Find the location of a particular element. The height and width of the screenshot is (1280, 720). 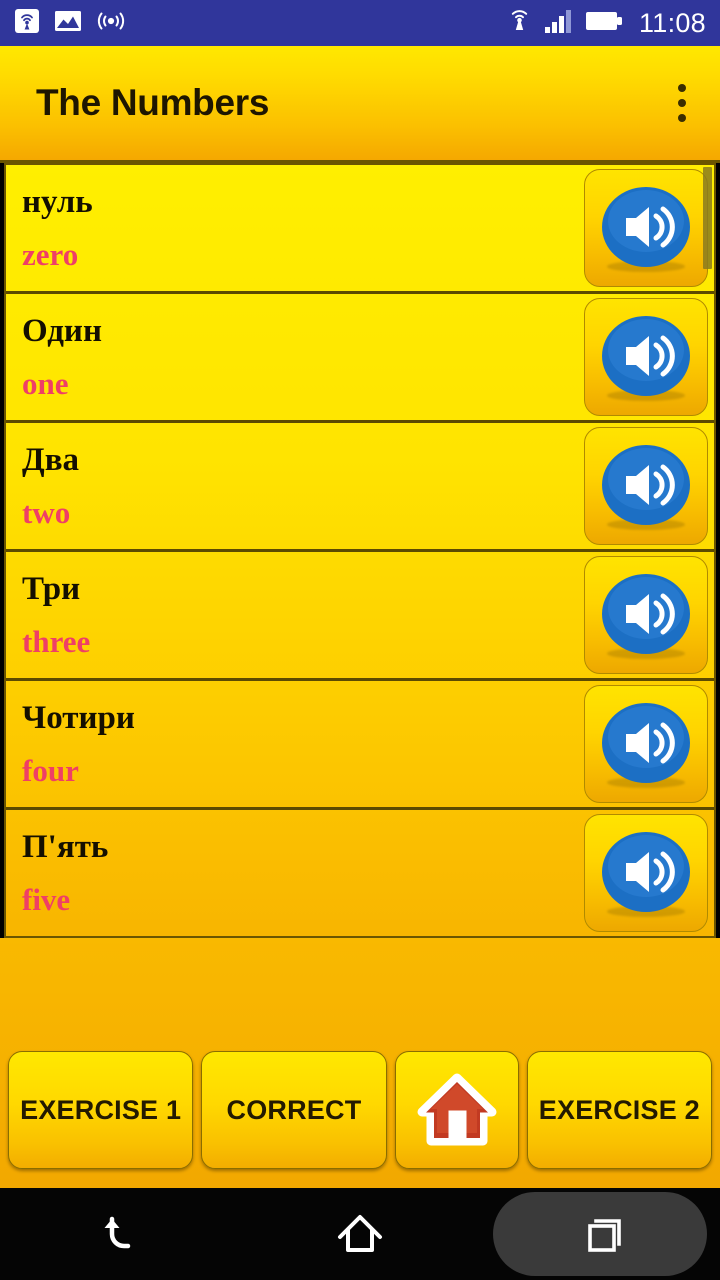

status-bar-left-icons is located at coordinates (70, 23).